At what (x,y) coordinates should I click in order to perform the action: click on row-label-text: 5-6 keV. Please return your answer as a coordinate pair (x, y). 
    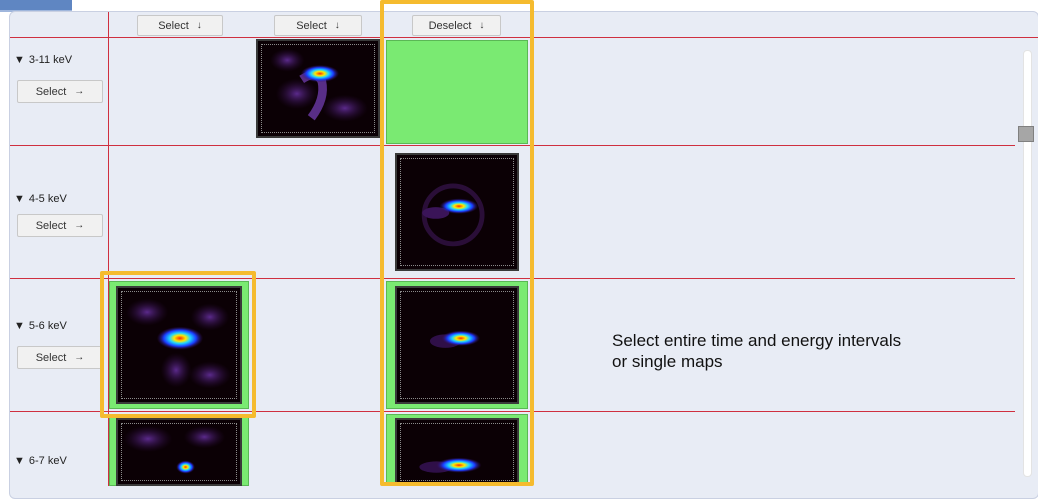
    Looking at the image, I should click on (47, 326).